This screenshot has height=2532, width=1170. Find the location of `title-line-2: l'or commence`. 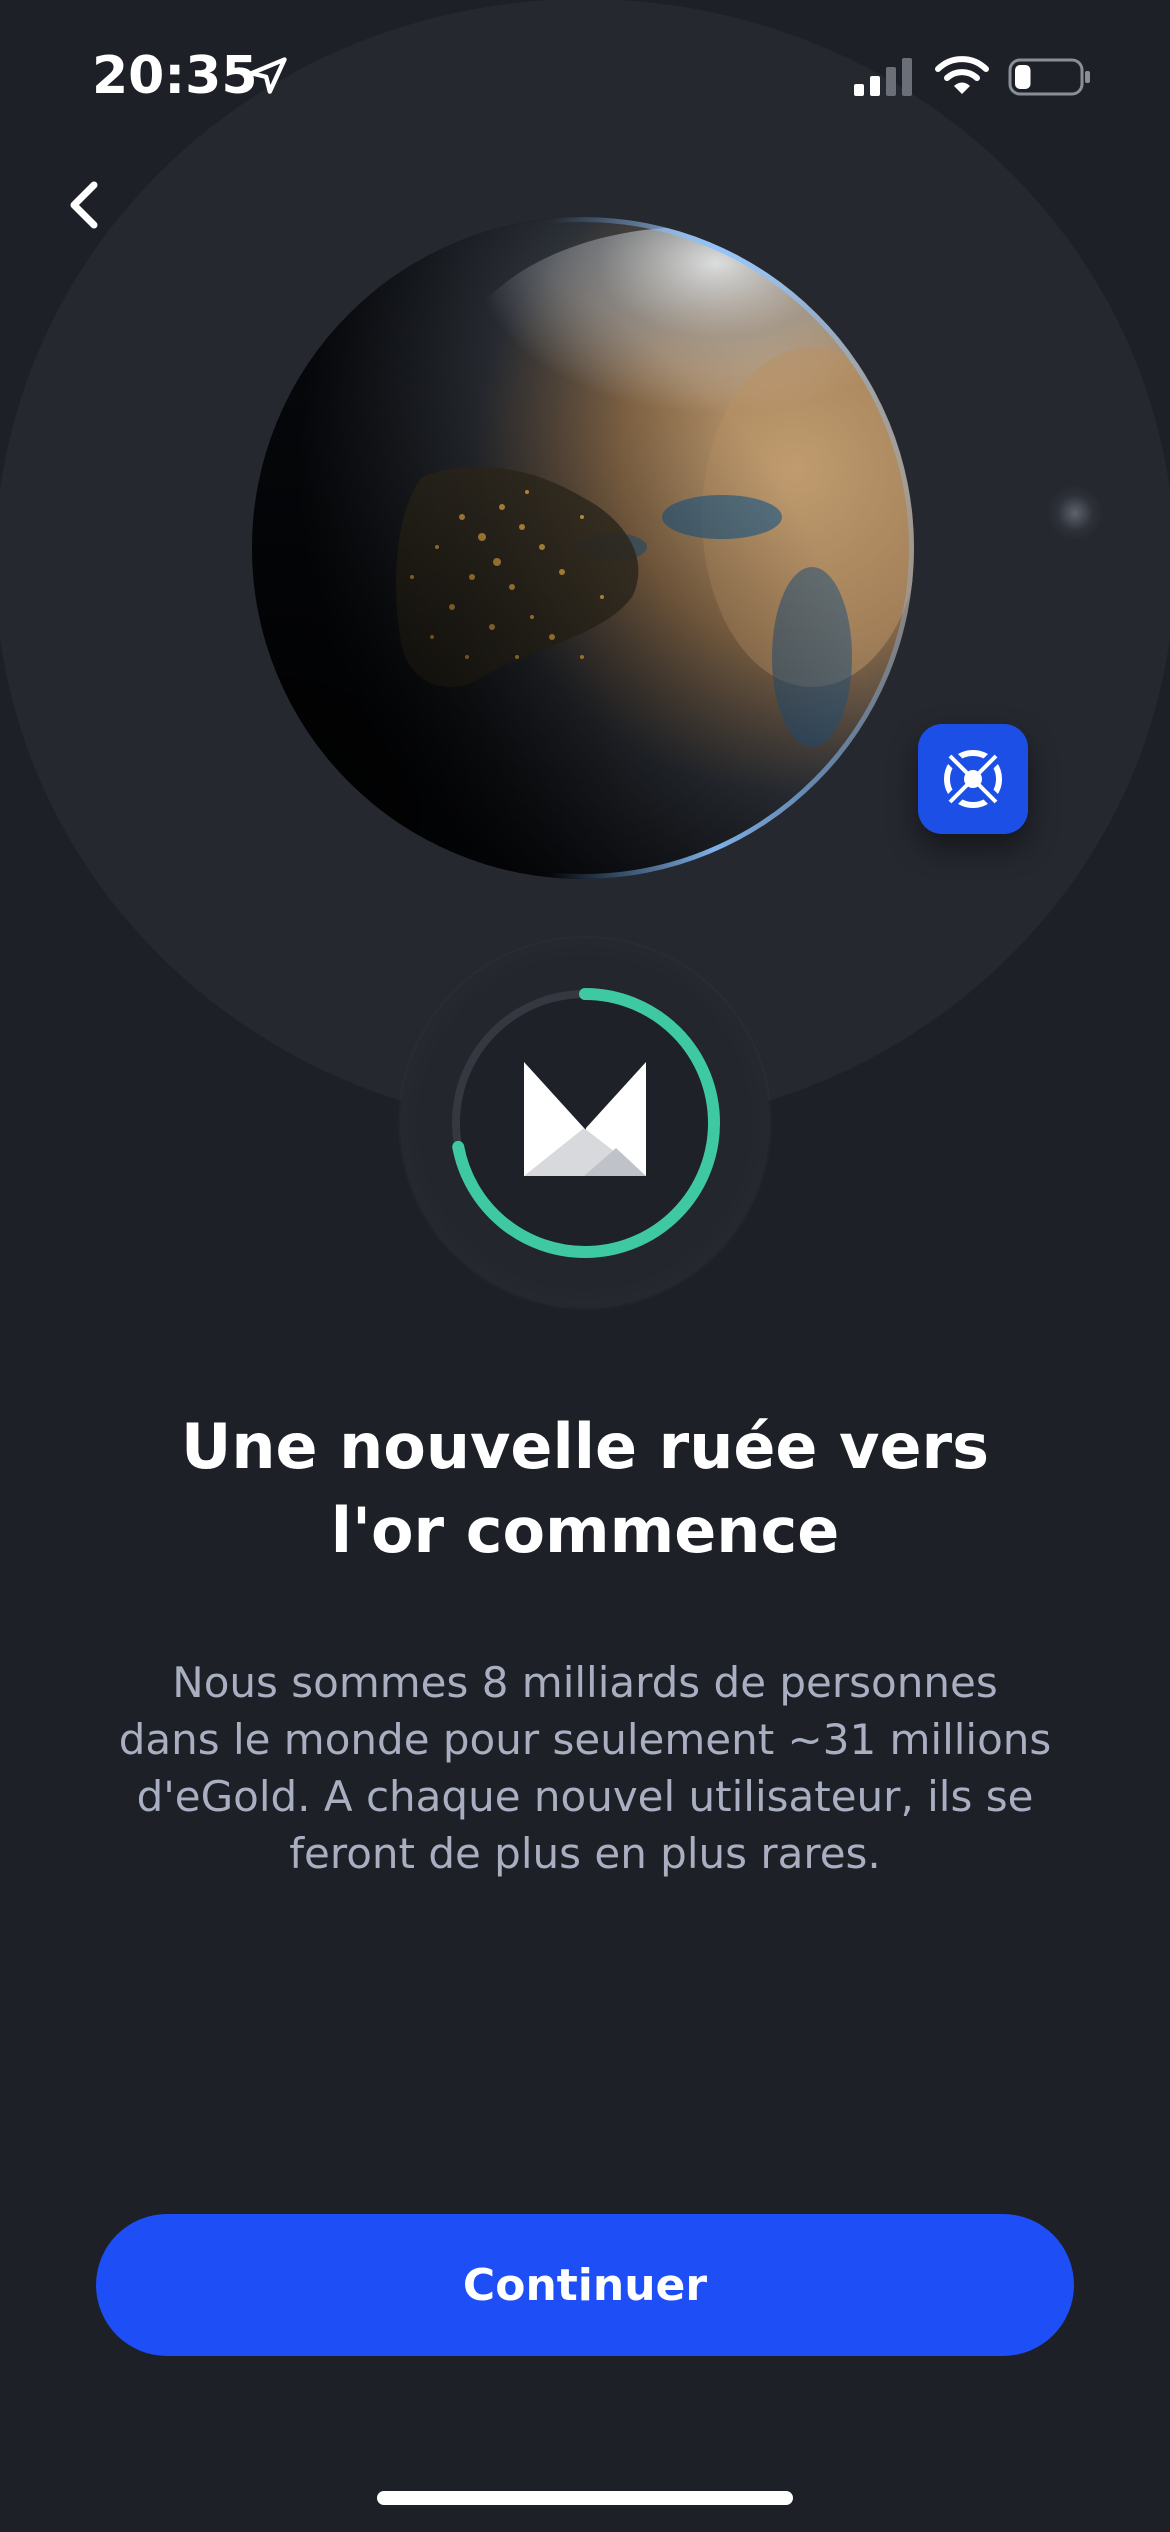

title-line-2: l'or commence is located at coordinates (585, 1530).